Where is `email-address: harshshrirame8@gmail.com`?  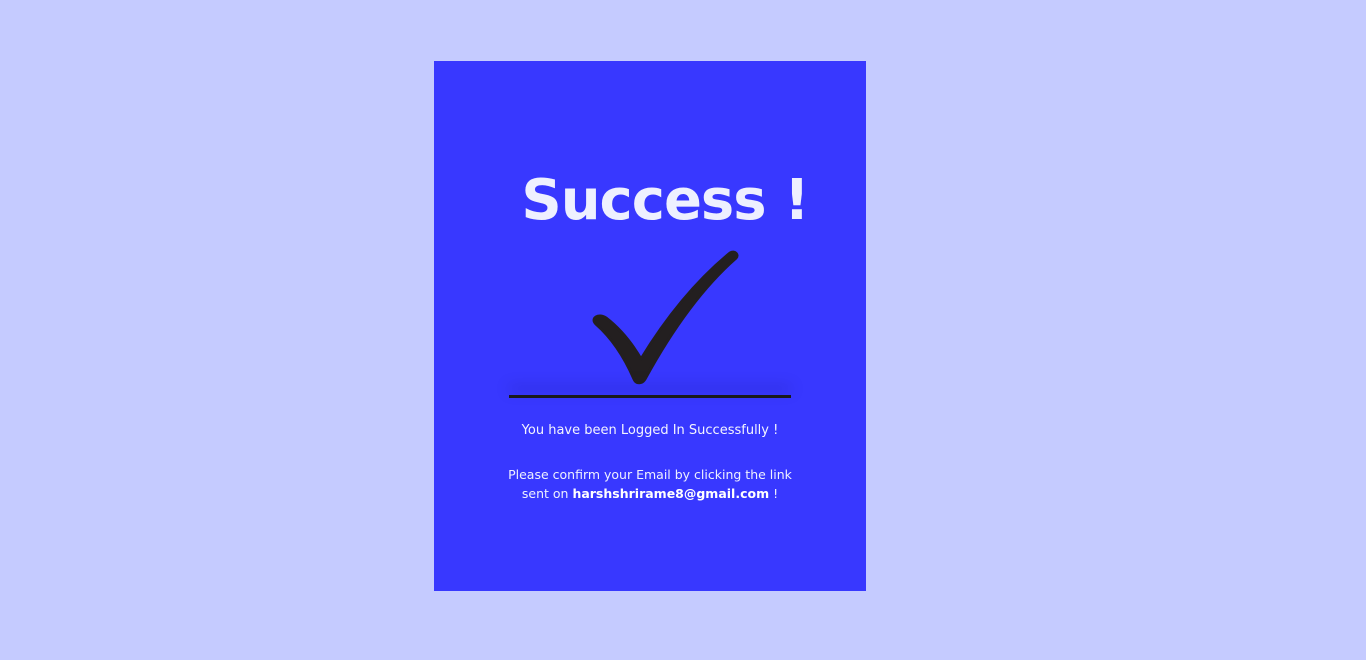 email-address: harshshrirame8@gmail.com is located at coordinates (671, 493).